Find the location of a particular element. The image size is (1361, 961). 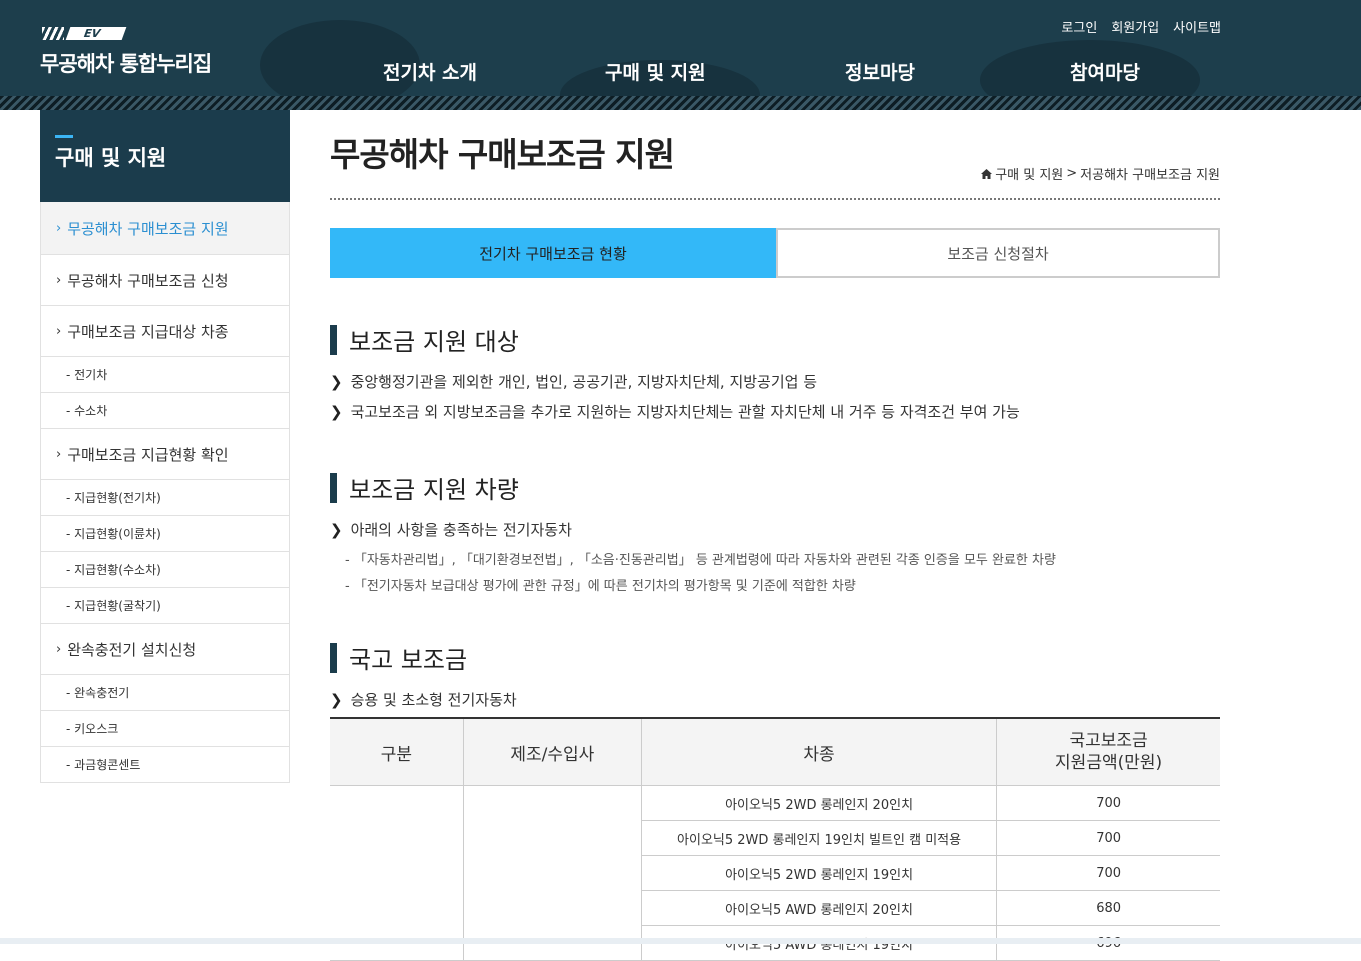

sidebar-item: › 구매보조금 지급현황 확인 is located at coordinates (165, 453).